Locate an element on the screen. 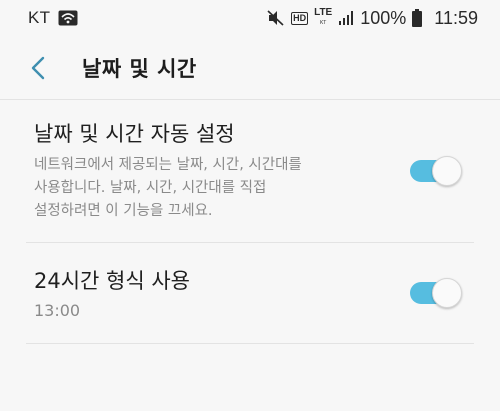 Image resolution: width=500 pixels, height=411 pixels. battery-icon is located at coordinates (417, 18).